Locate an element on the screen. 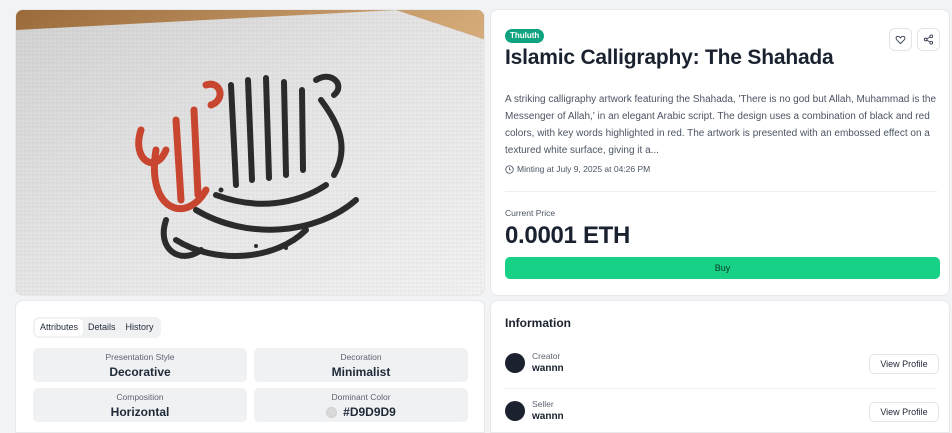 The width and height of the screenshot is (952, 433). minting-info: Minting at July 9, 2025 at 04:26 PM is located at coordinates (577, 169).